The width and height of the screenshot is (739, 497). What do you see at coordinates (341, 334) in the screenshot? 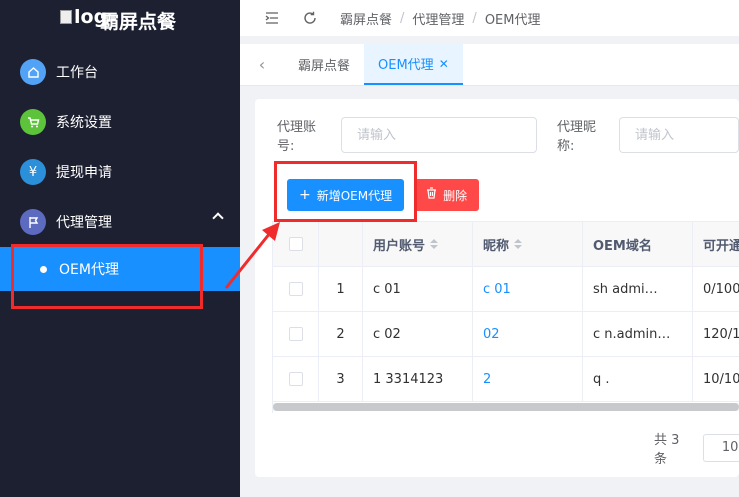
I see `row-index: 2` at bounding box center [341, 334].